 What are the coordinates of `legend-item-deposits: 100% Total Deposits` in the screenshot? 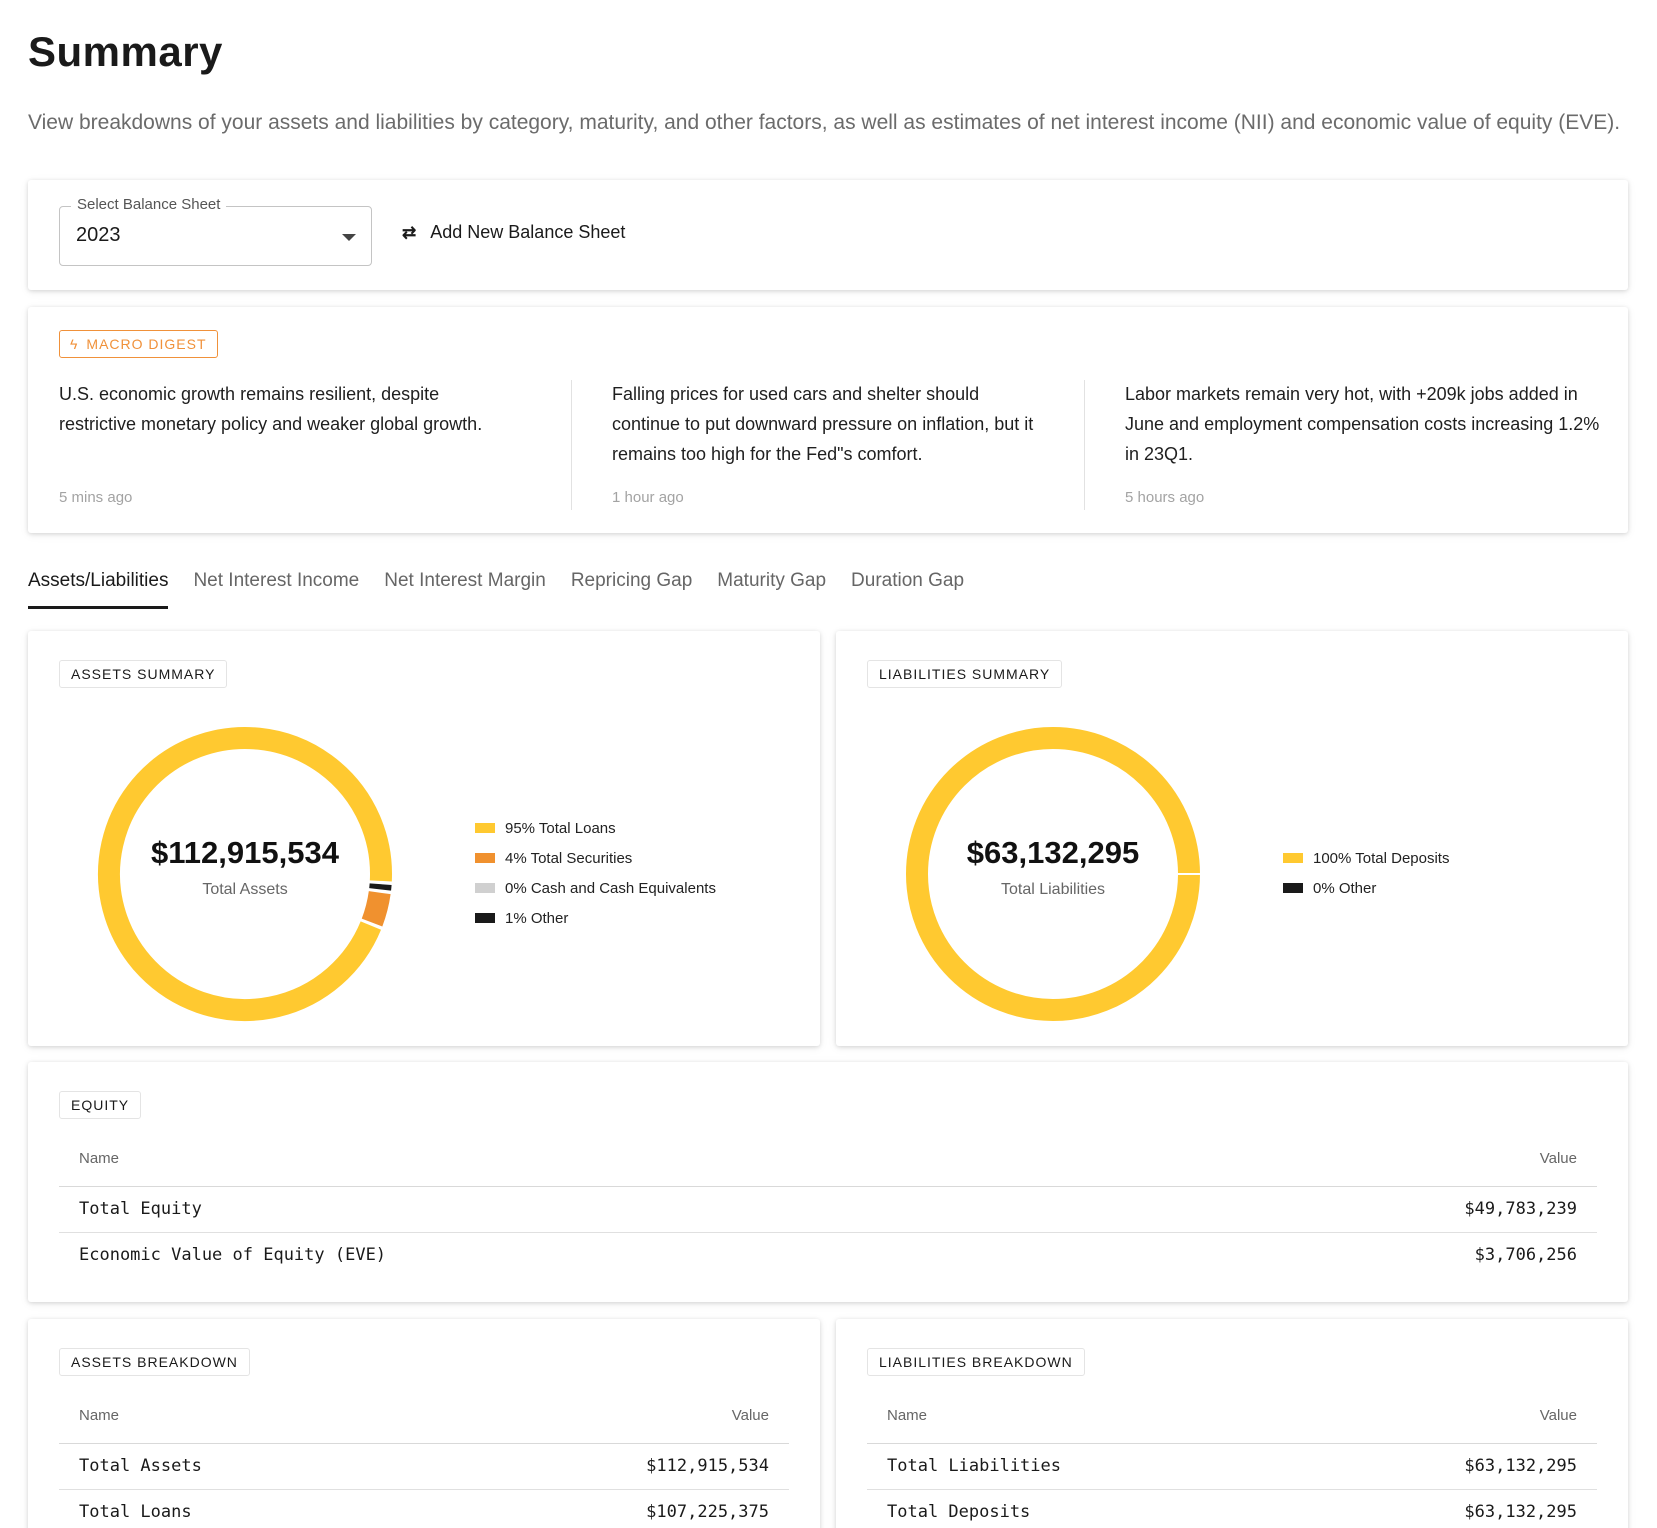 It's located at (1366, 858).